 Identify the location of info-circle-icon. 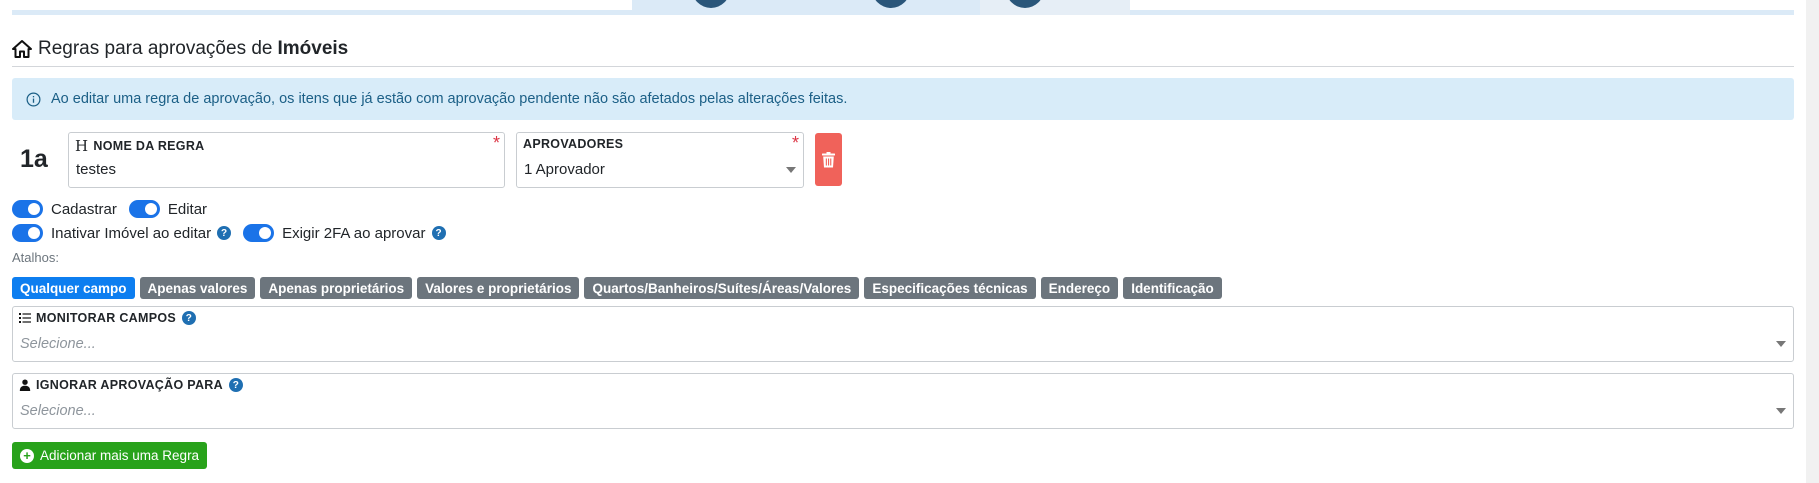
(33, 99).